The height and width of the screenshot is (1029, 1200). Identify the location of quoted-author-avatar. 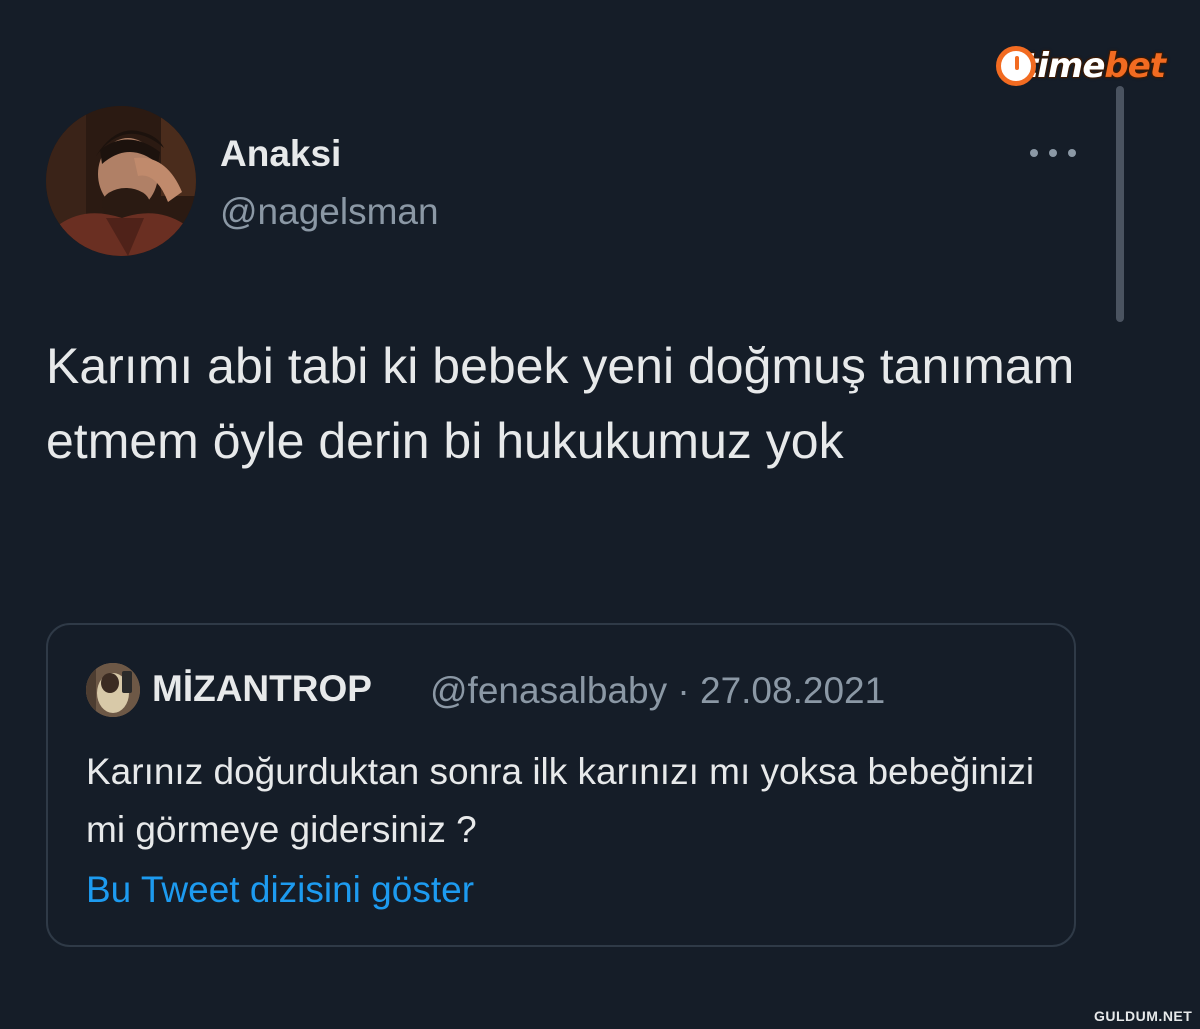
(113, 690).